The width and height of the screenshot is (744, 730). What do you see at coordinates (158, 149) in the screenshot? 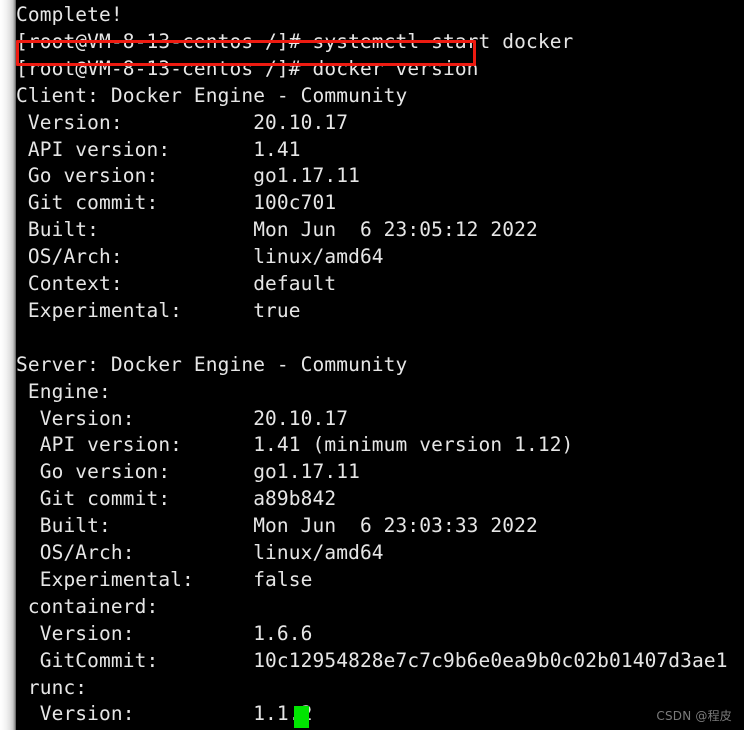
I see `terminal-line: API version: 1.41` at bounding box center [158, 149].